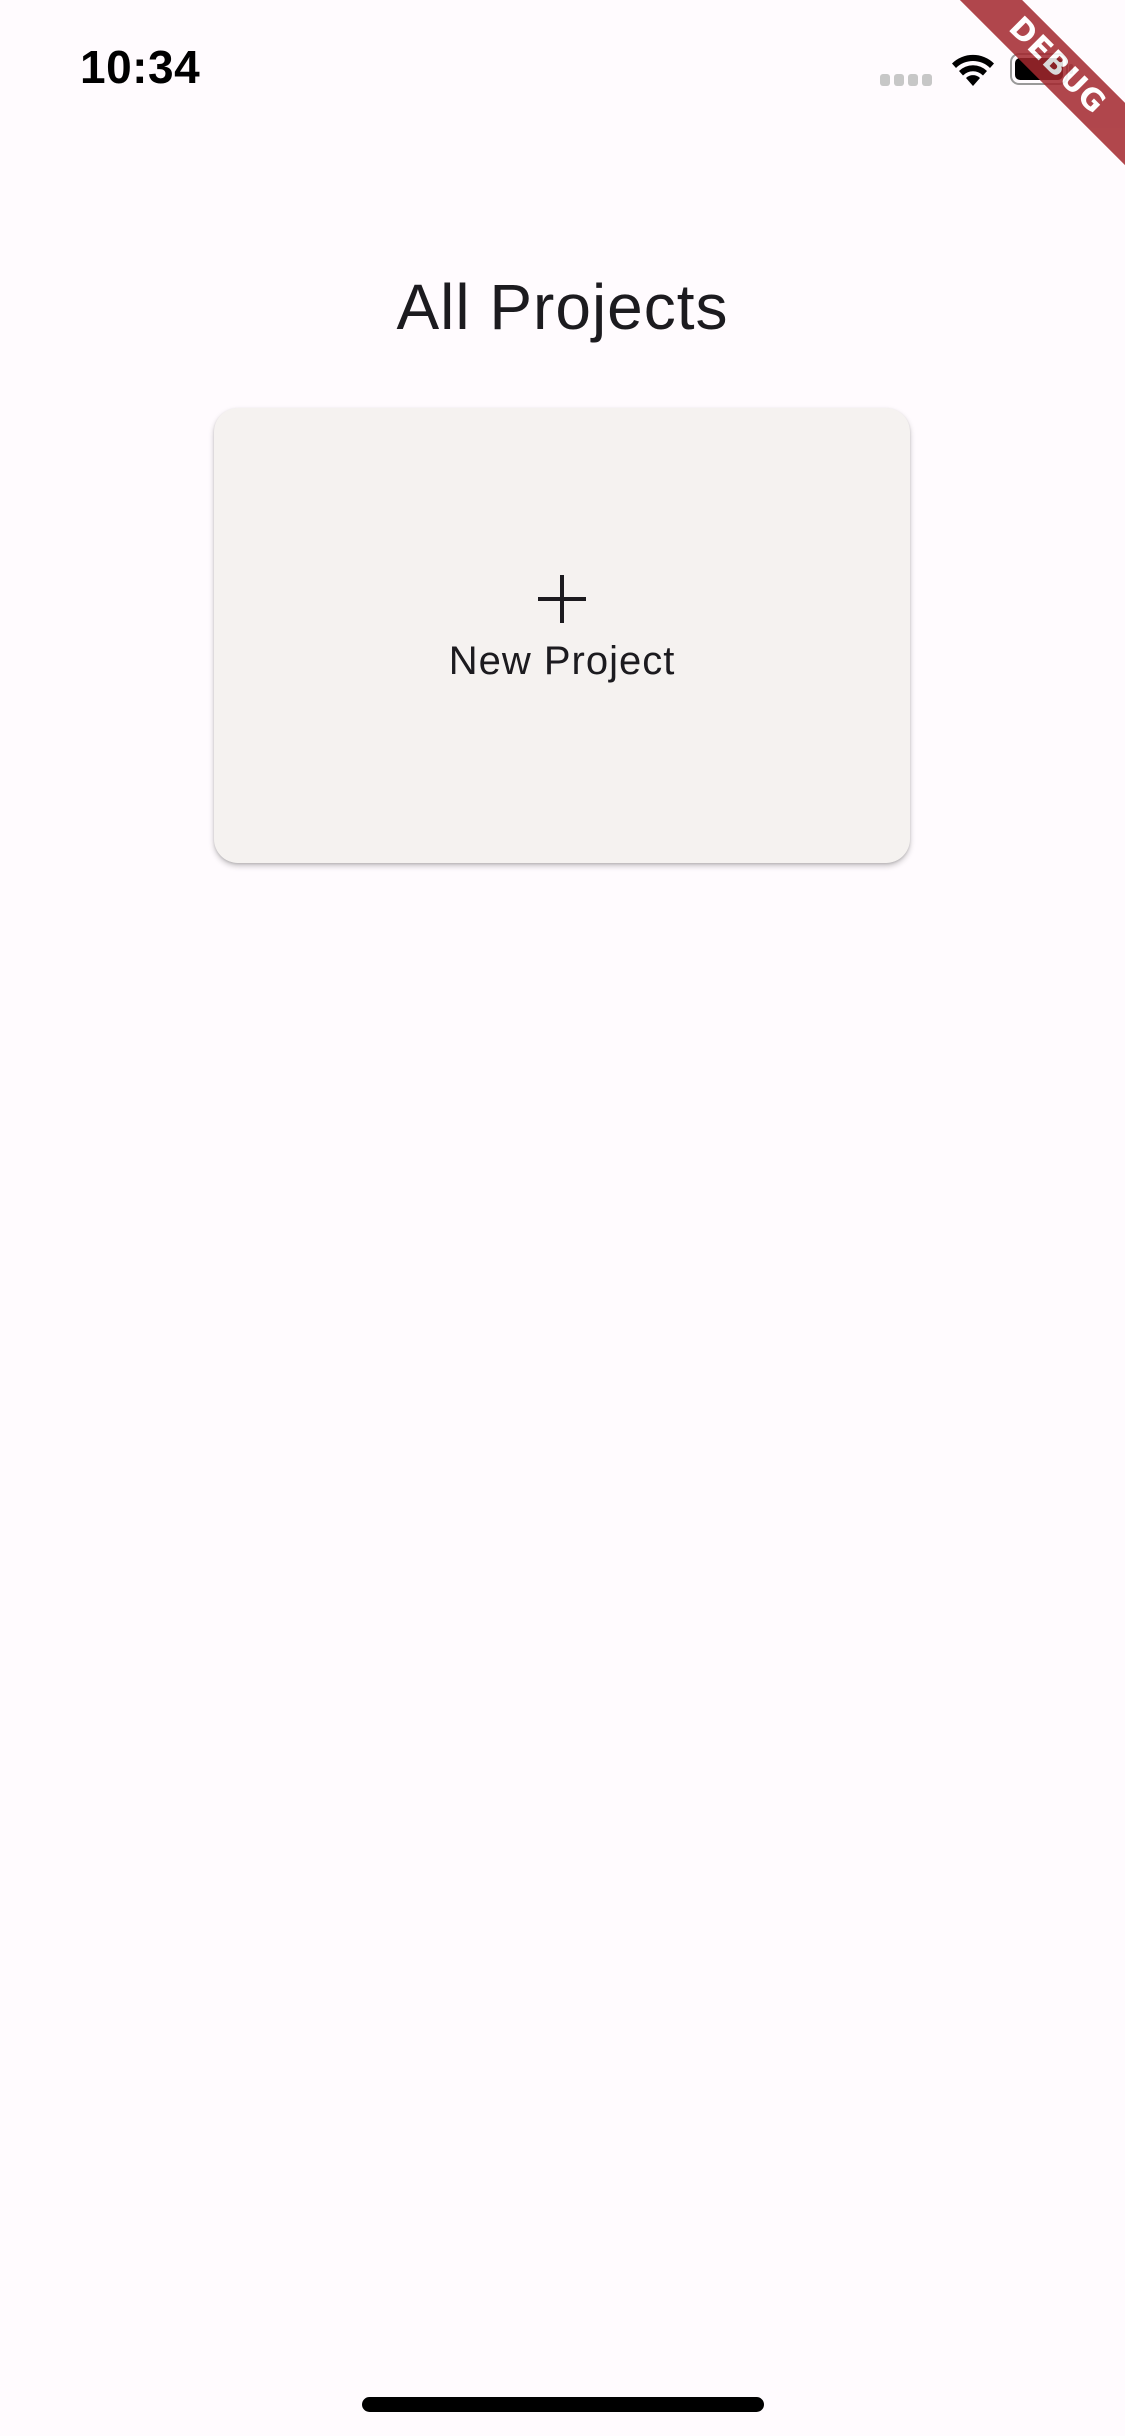 Image resolution: width=1125 pixels, height=2436 pixels. I want to click on debug-banner: DEBUG, so click(1035, 90).